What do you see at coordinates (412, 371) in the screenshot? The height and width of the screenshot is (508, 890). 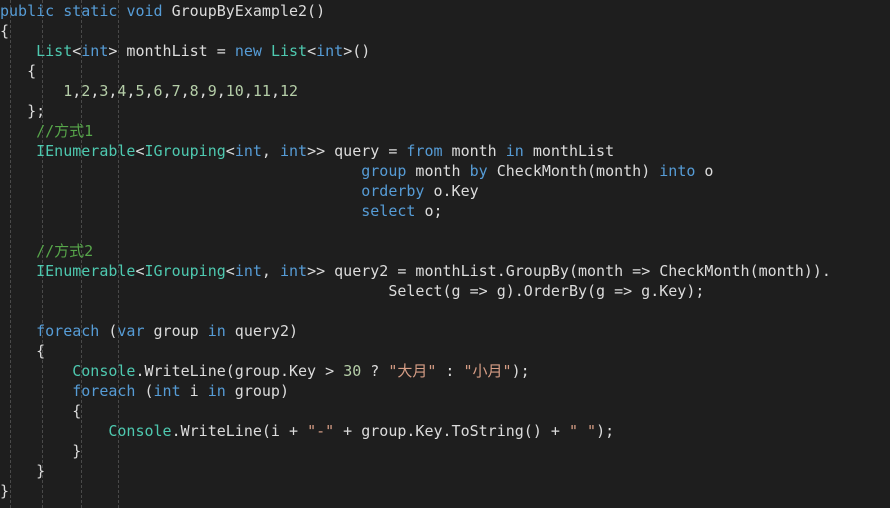 I see `token-str: "大月"` at bounding box center [412, 371].